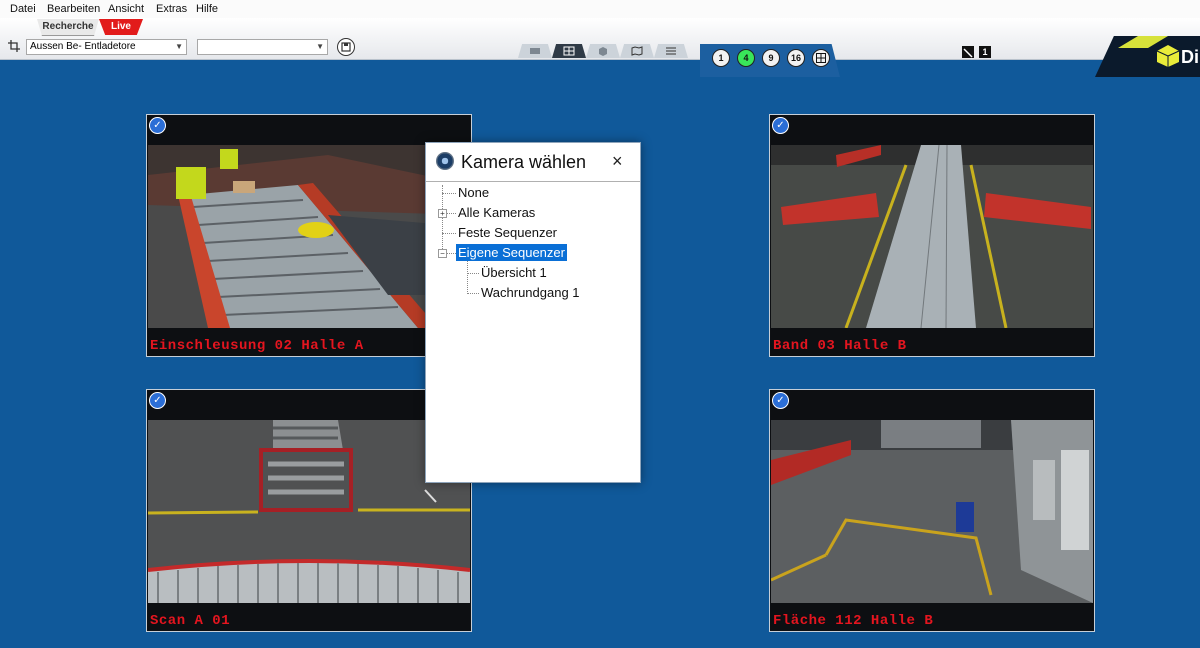 Image resolution: width=1200 pixels, height=648 pixels. I want to click on camera-icon, so click(445, 161).